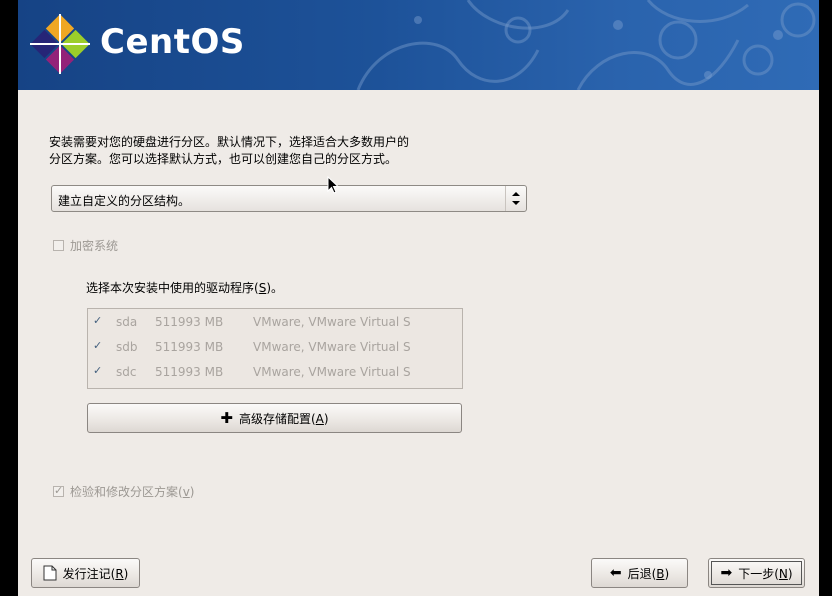 This screenshot has height=596, width=832. Describe the element at coordinates (223, 159) in the screenshot. I see `intro-line-2: 分区方案。您可以选择默认方式，也可以创建您自己的分区方式。` at that location.